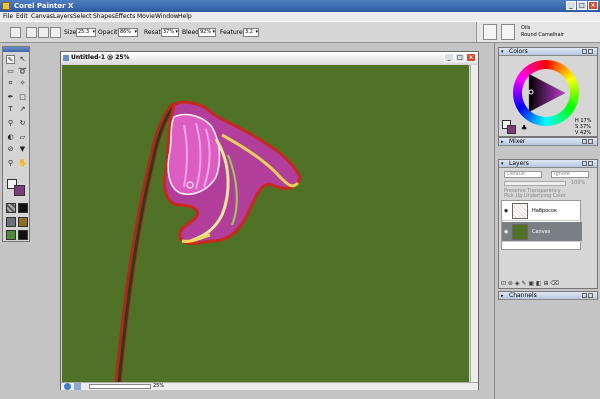 The height and width of the screenshot is (399, 600). I want to click on hue-ring, so click(546, 93).